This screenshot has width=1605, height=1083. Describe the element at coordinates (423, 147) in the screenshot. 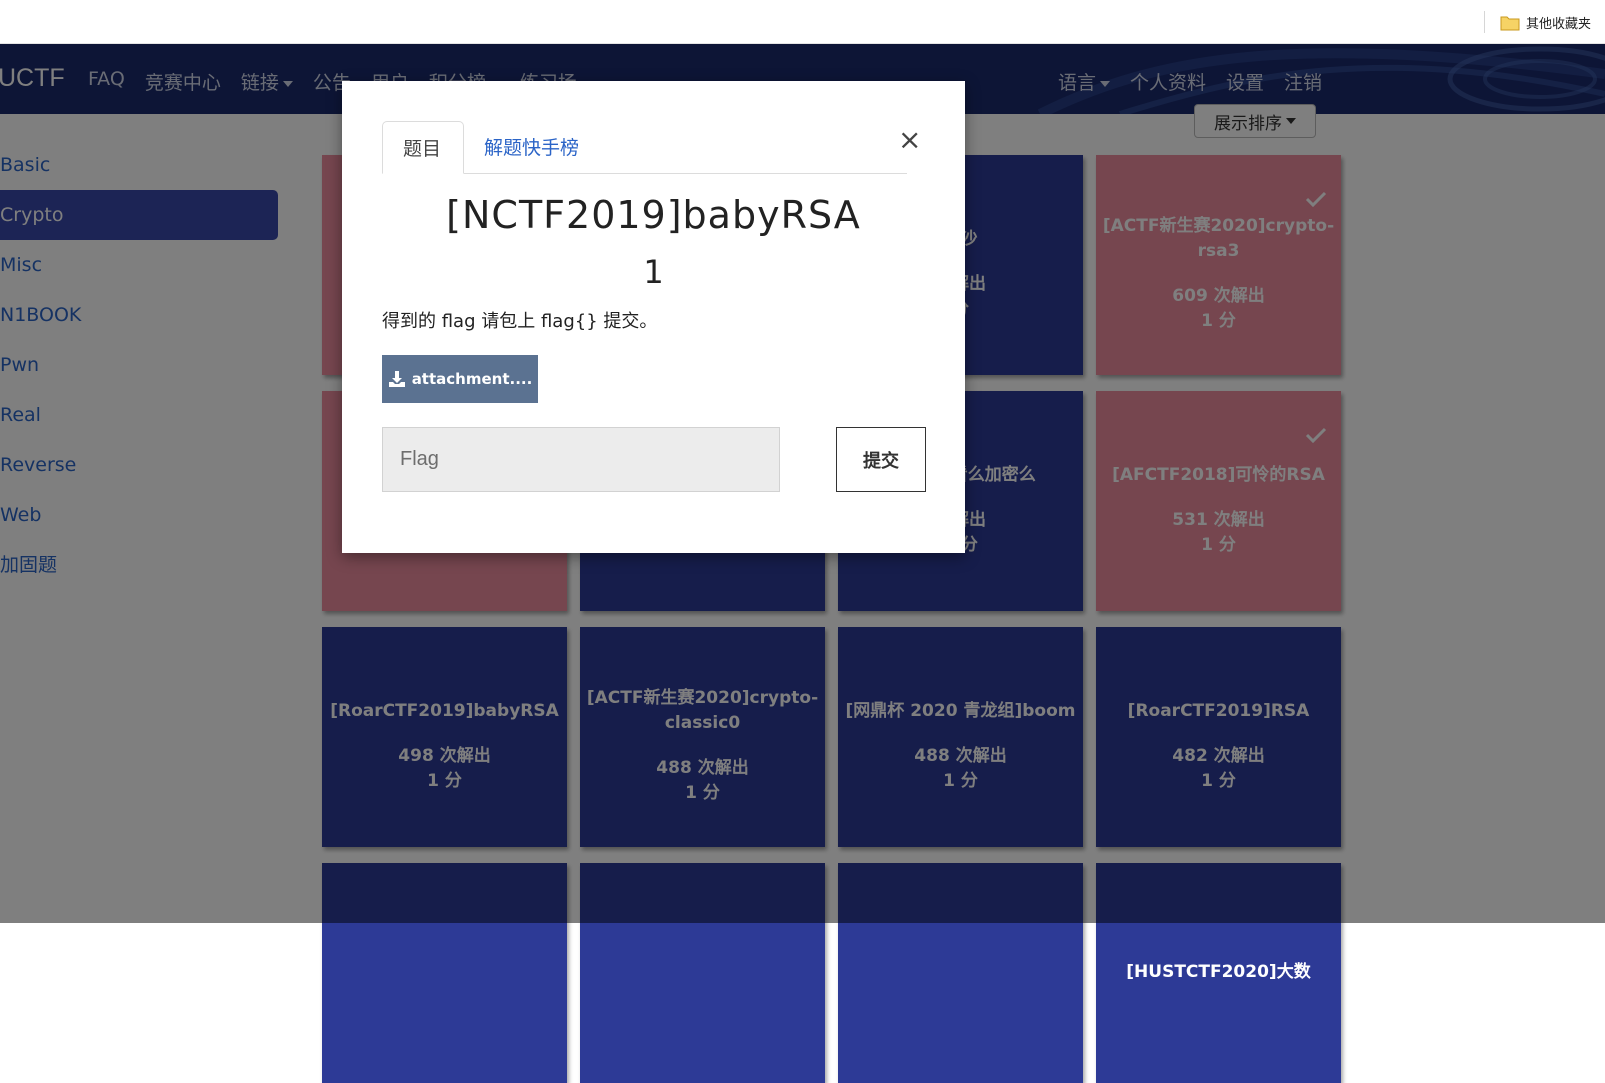

I see `tab-challenge: 题目` at that location.